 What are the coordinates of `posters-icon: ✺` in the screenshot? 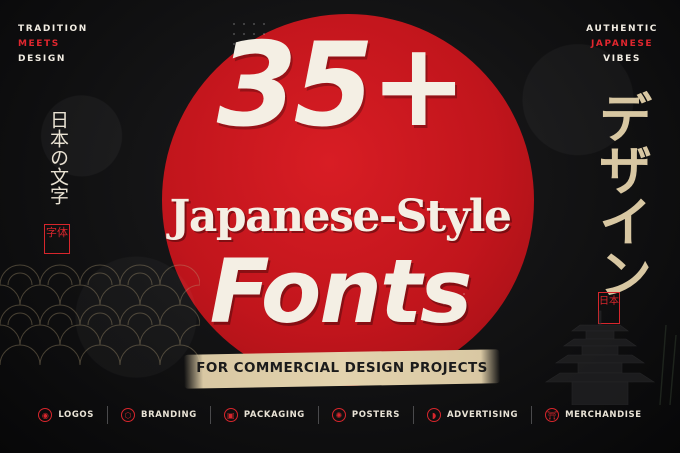 It's located at (338, 415).